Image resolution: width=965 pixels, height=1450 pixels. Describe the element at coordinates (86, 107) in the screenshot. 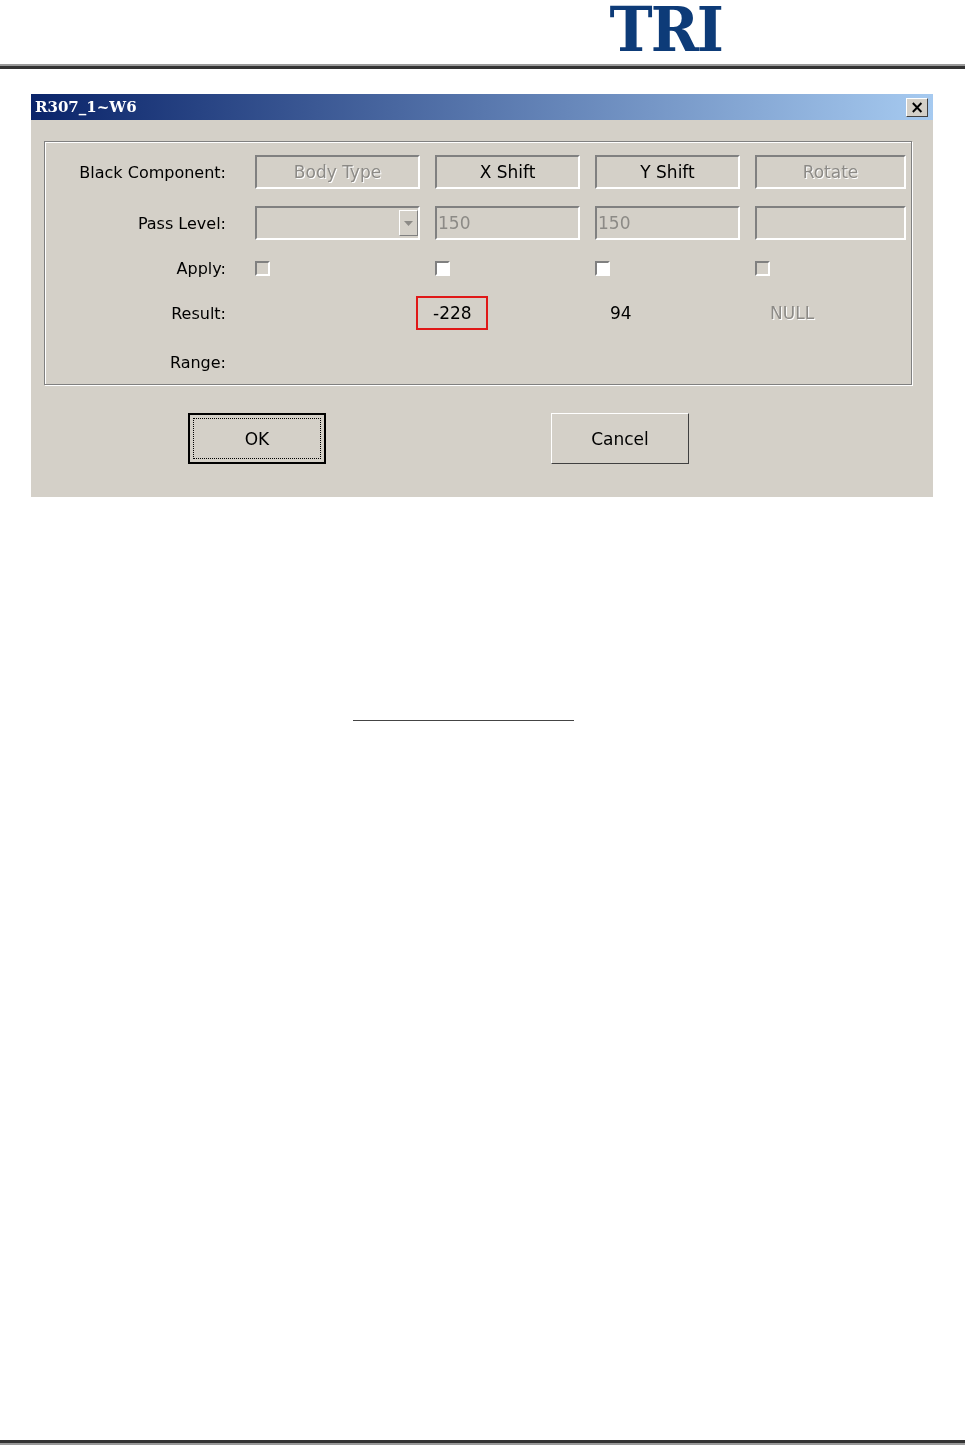

I see `window-title: R307_1~W6` at that location.